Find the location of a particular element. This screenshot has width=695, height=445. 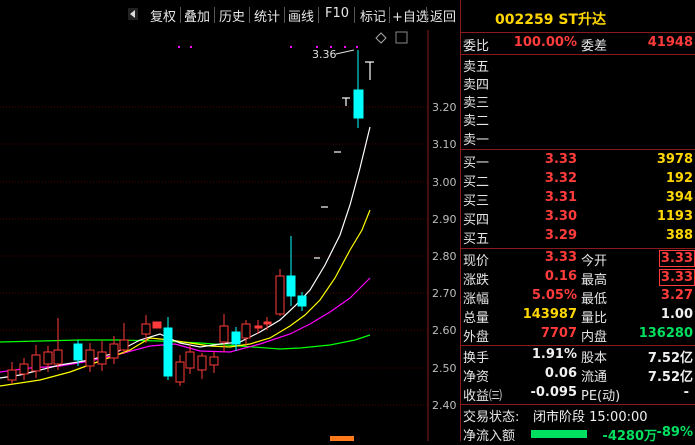

chart-mode-toggle is located at coordinates (401, 37).